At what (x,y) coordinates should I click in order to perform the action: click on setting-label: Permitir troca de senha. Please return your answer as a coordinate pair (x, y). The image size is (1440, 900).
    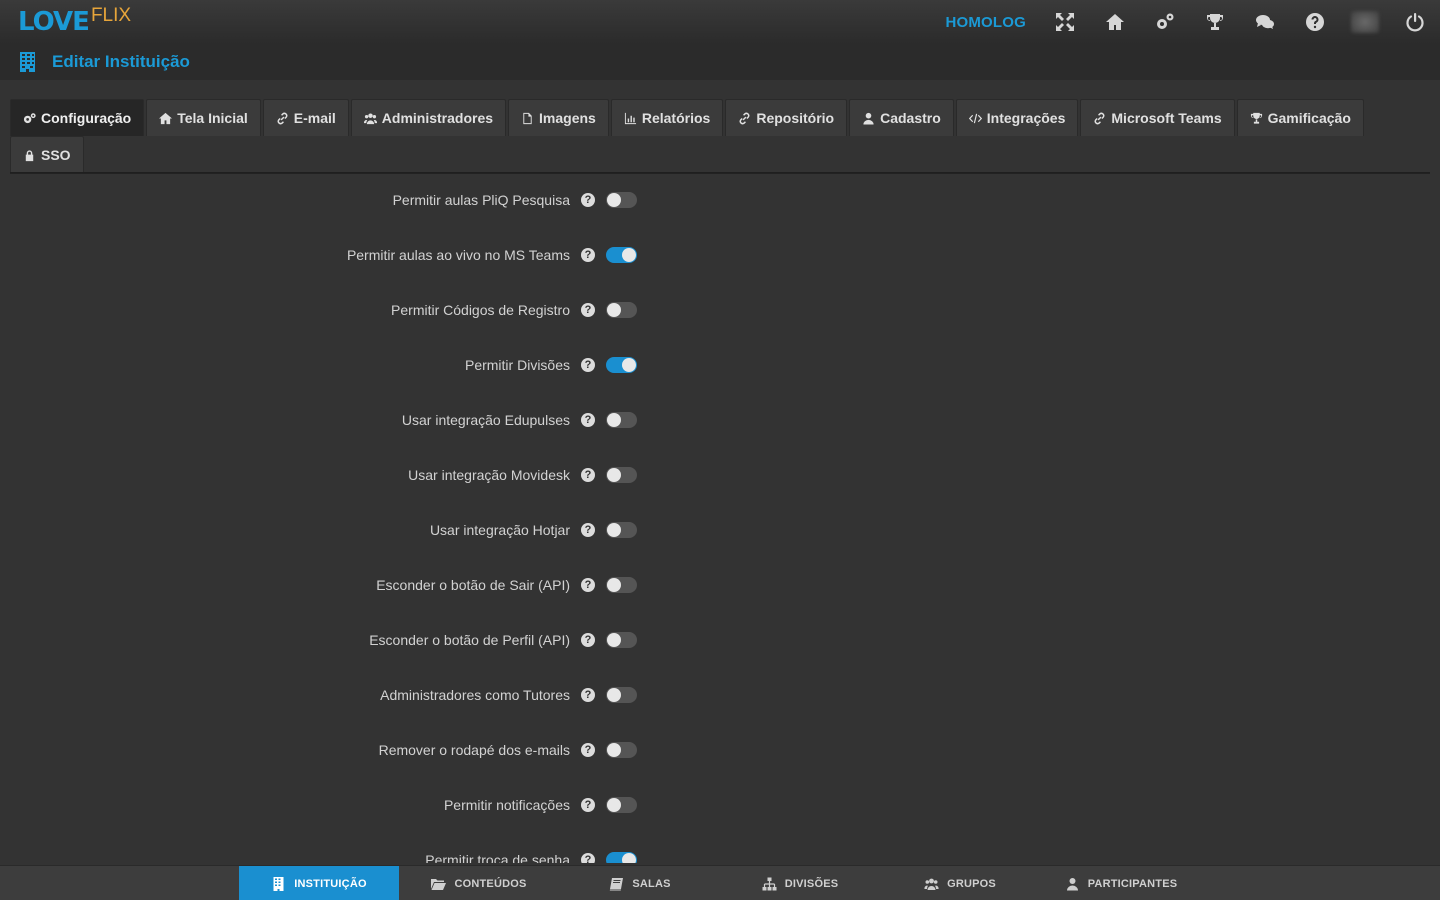
    Looking at the image, I should click on (497, 857).